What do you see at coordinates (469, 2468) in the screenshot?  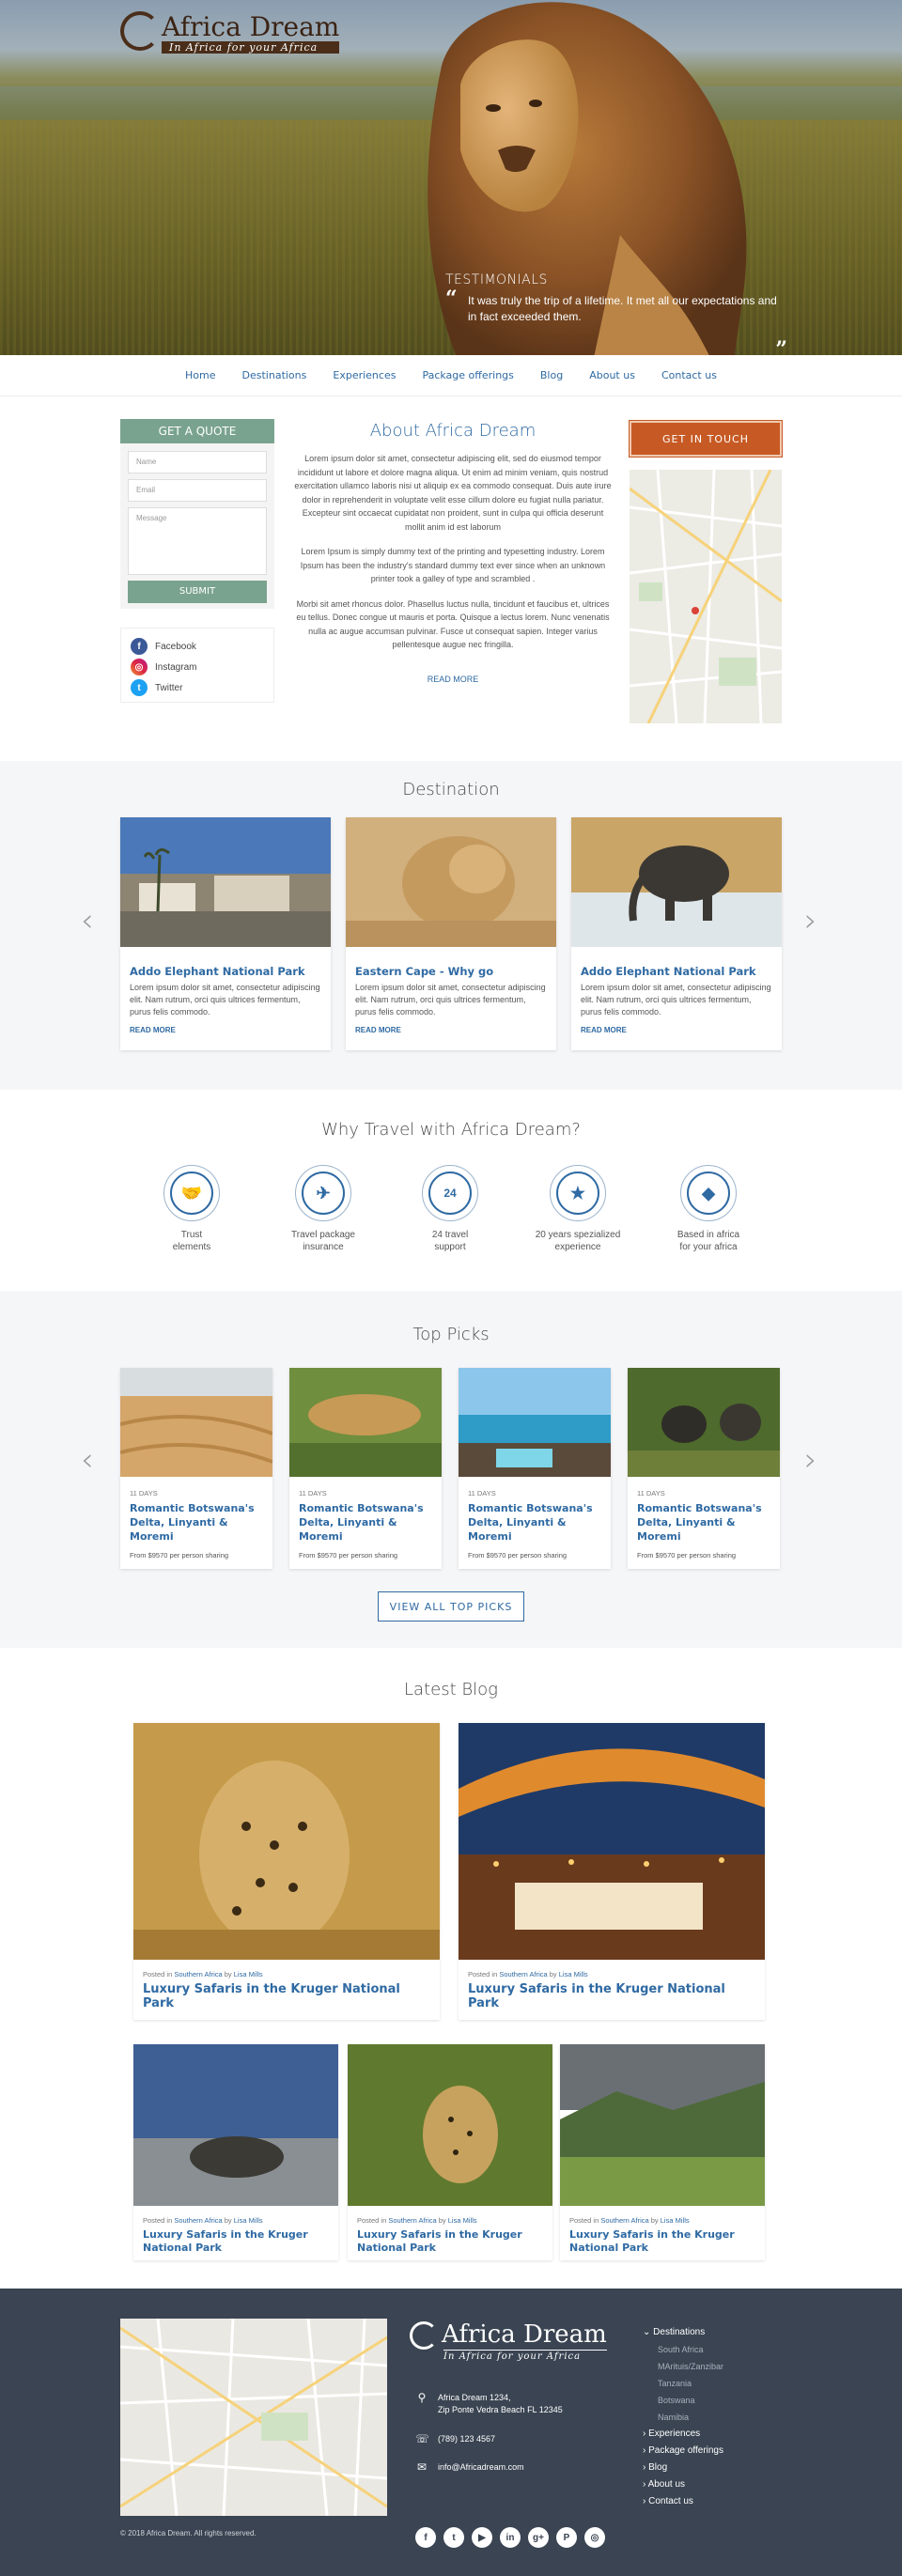 I see `footer-email: ✉ info@Africadream.com` at bounding box center [469, 2468].